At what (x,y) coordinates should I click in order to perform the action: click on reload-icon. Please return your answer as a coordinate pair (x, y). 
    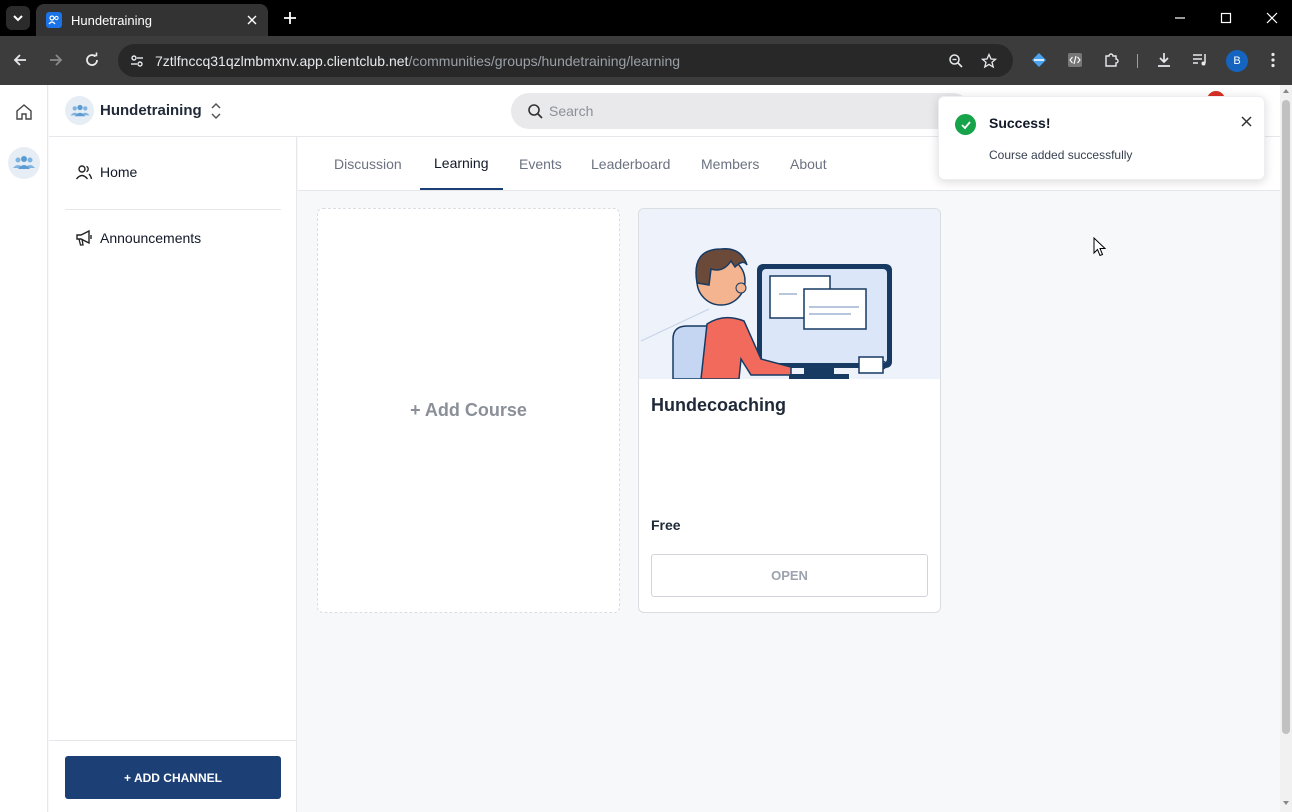
    Looking at the image, I should click on (92, 60).